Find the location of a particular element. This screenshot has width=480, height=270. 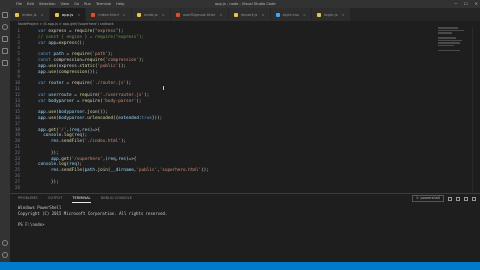

shell-select: 1: powershell is located at coordinates (427, 198).